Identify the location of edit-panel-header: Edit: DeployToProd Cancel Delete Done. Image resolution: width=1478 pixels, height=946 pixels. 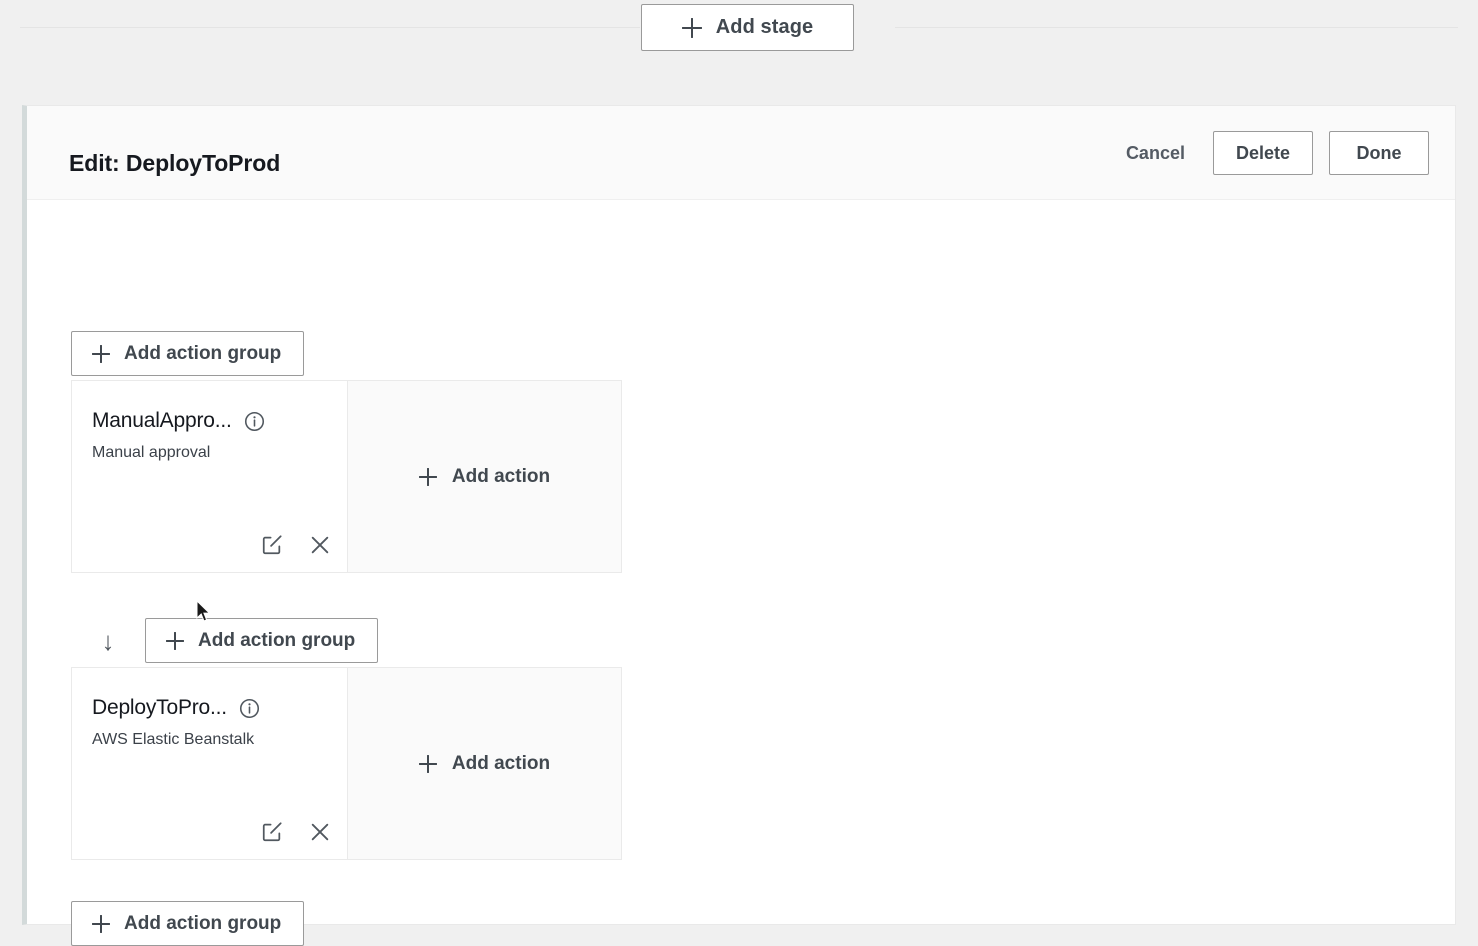
(741, 153).